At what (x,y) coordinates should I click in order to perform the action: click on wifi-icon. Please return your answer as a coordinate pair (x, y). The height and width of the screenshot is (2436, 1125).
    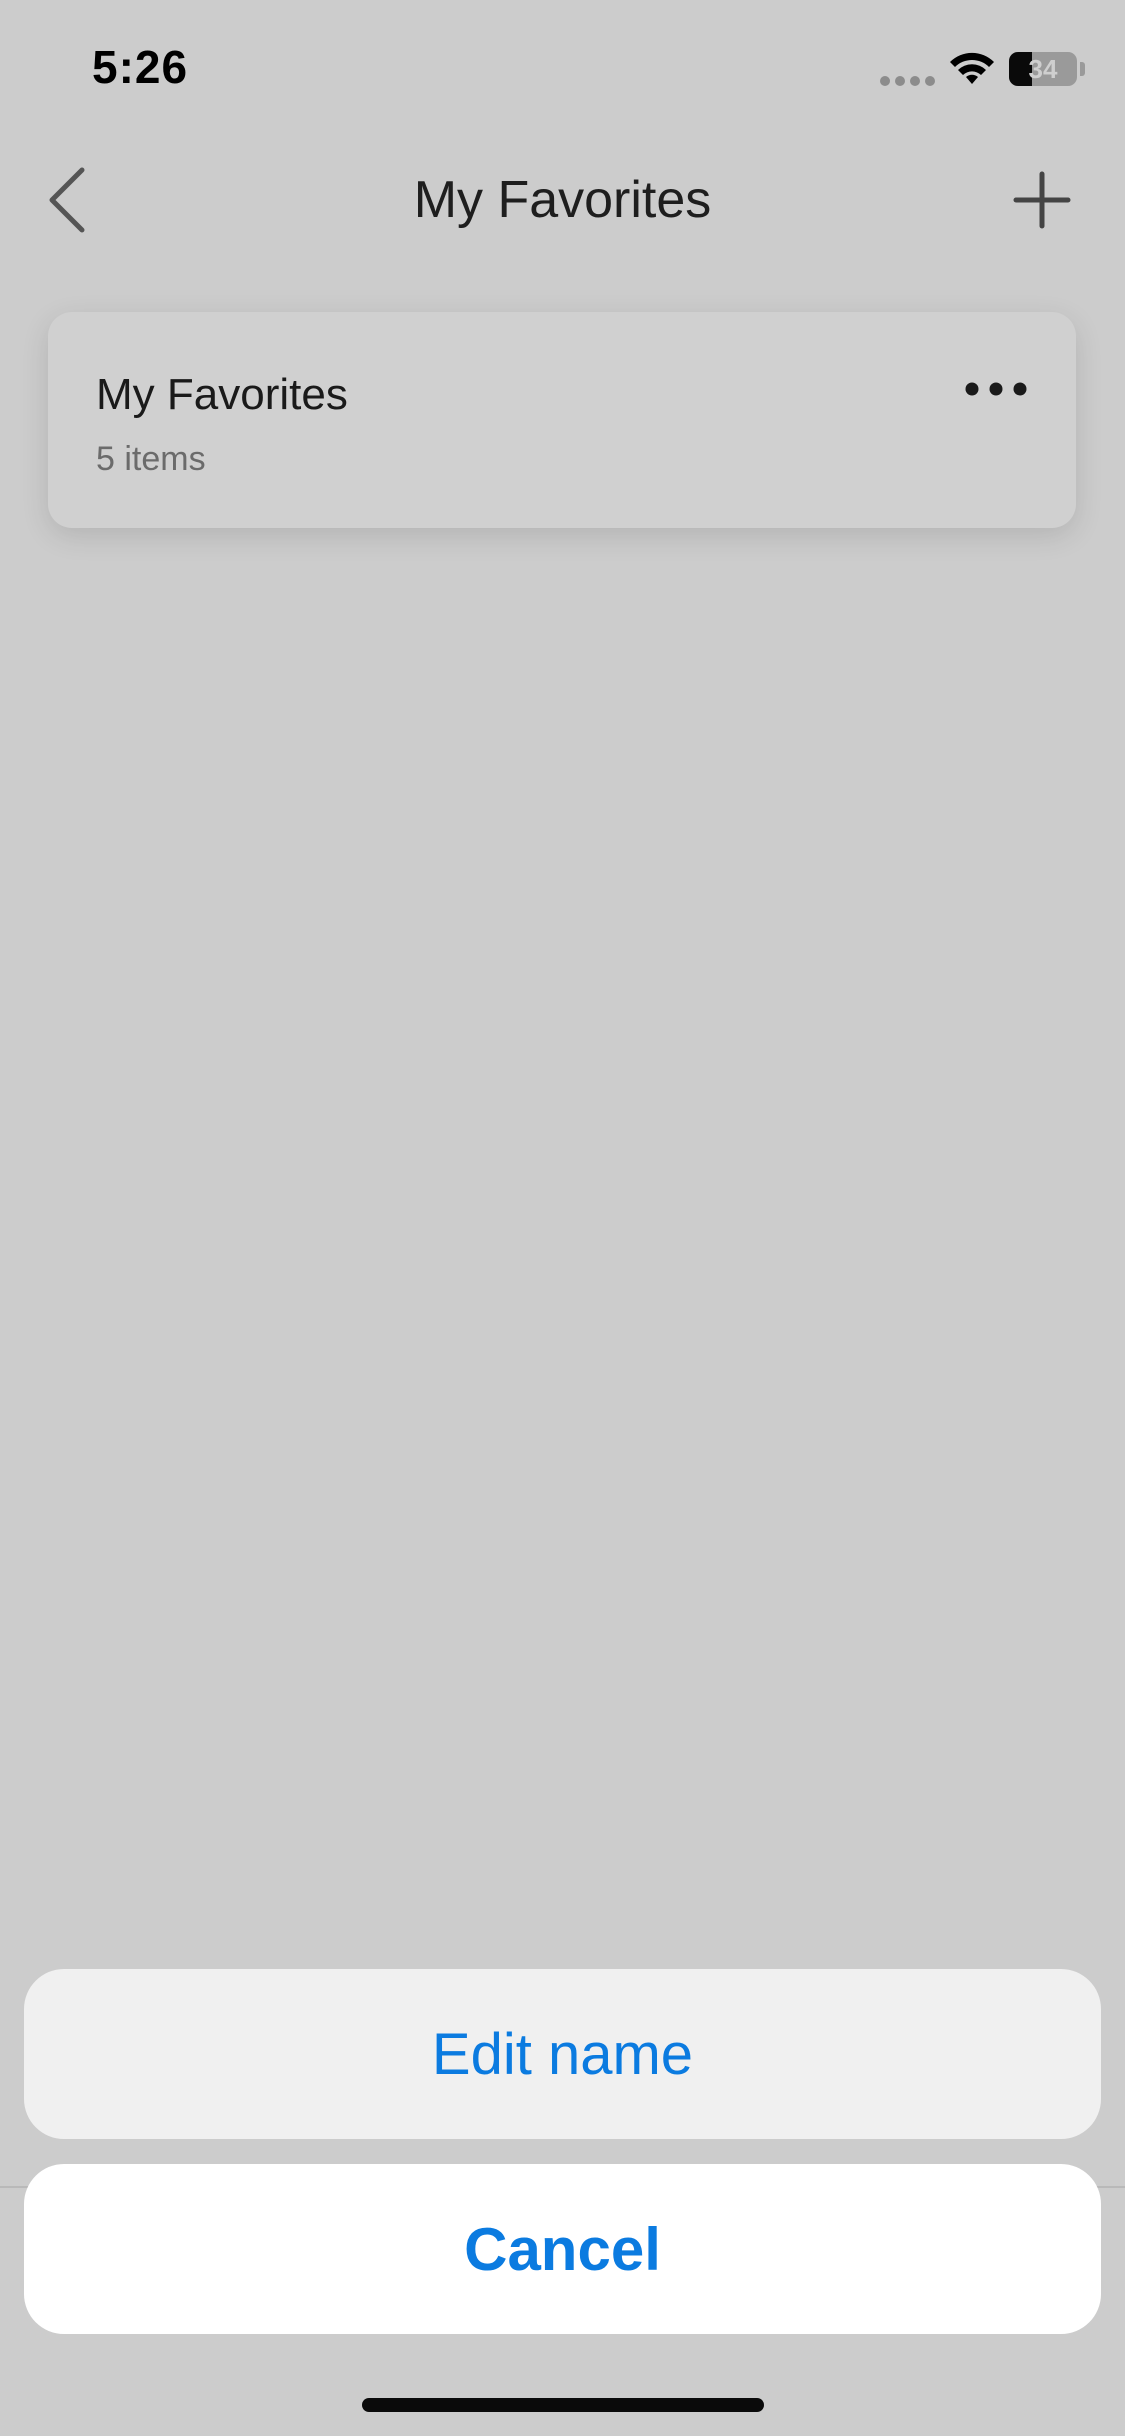
    Looking at the image, I should click on (972, 68).